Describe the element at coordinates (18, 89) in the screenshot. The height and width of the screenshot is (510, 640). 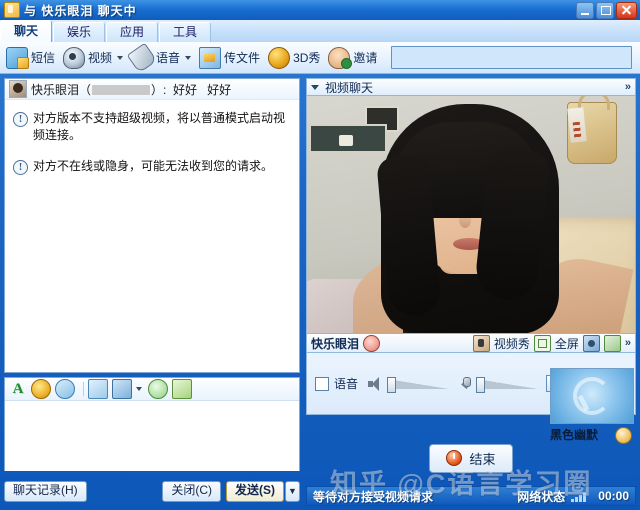
I see `avatar` at that location.